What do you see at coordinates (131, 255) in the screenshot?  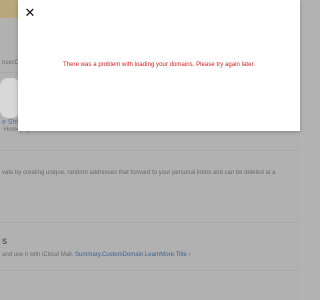 I see `learn-more-link: Summary.CustomDomain.LearnMore.Title` at bounding box center [131, 255].